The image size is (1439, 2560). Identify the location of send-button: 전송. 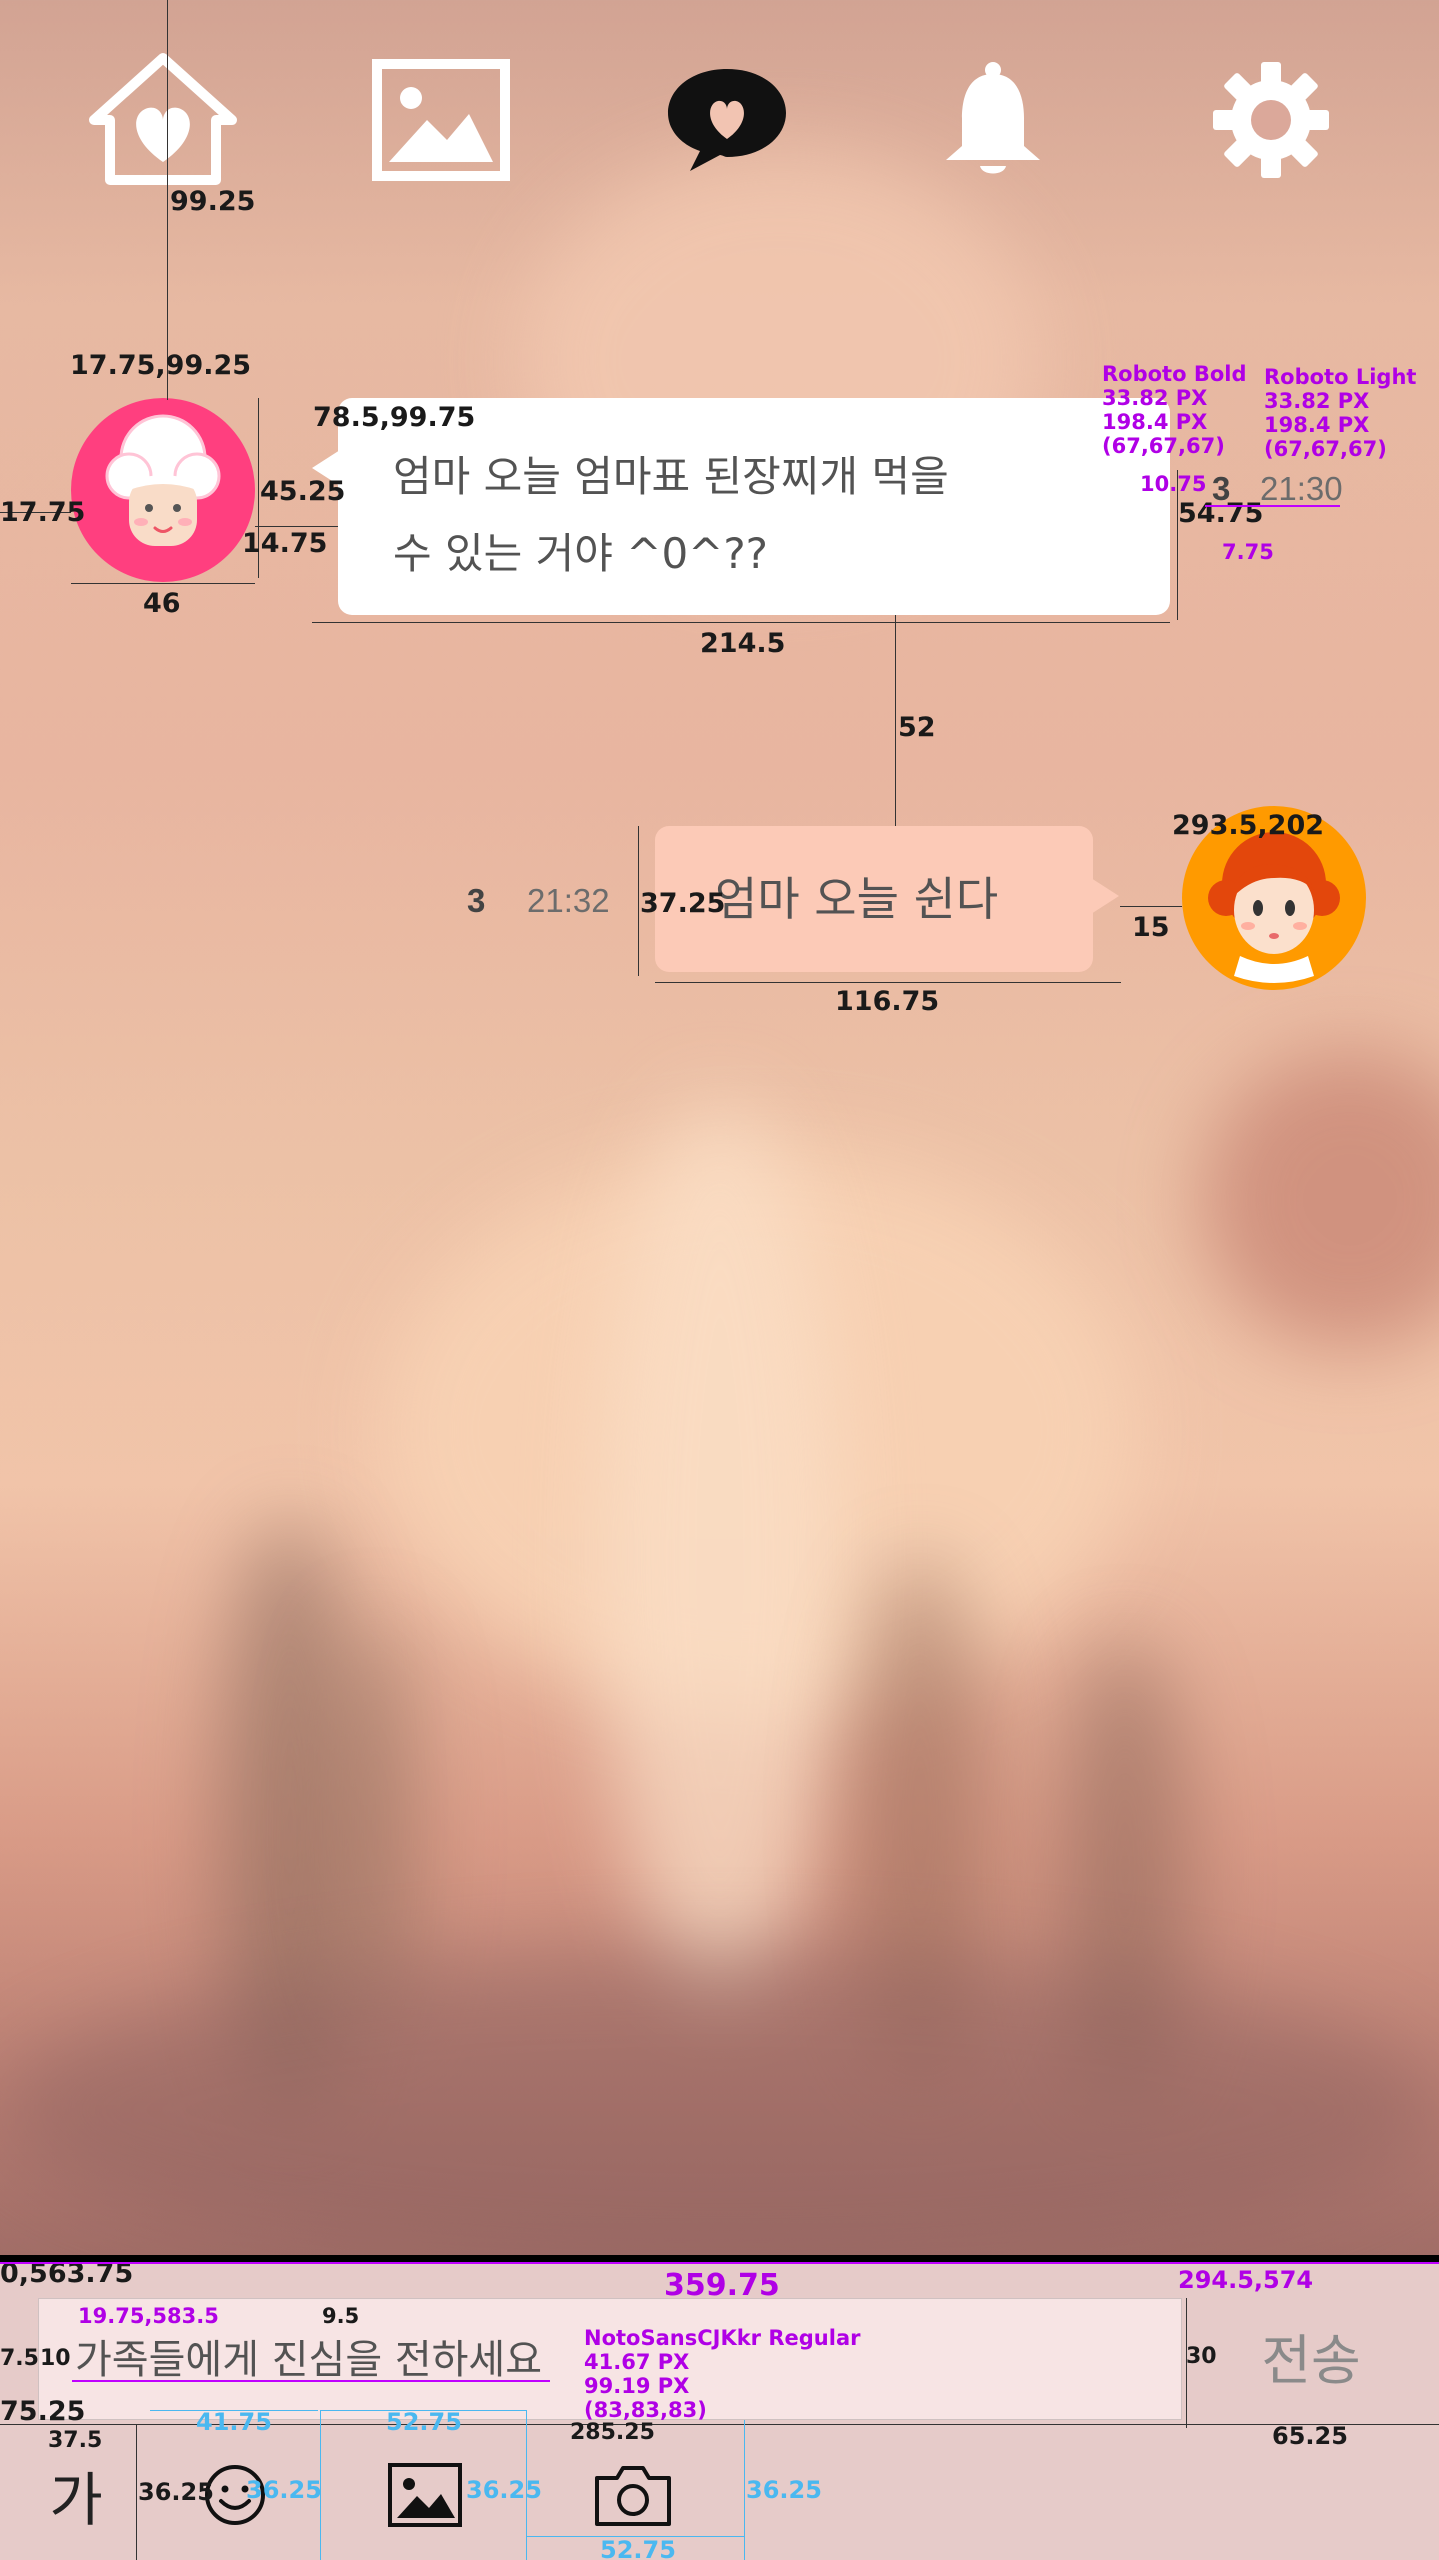
(1311, 2355).